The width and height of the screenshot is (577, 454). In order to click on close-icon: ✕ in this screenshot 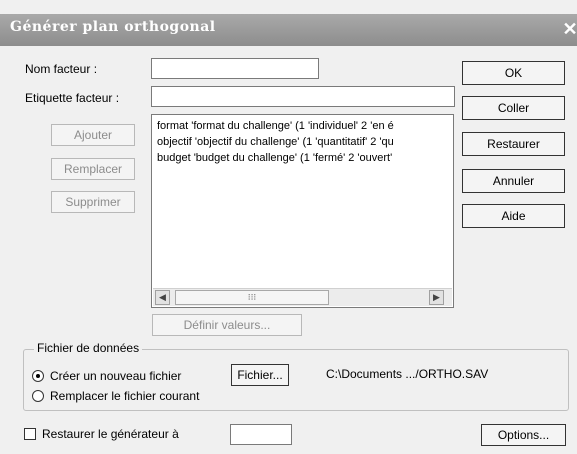, I will do `click(568, 29)`.